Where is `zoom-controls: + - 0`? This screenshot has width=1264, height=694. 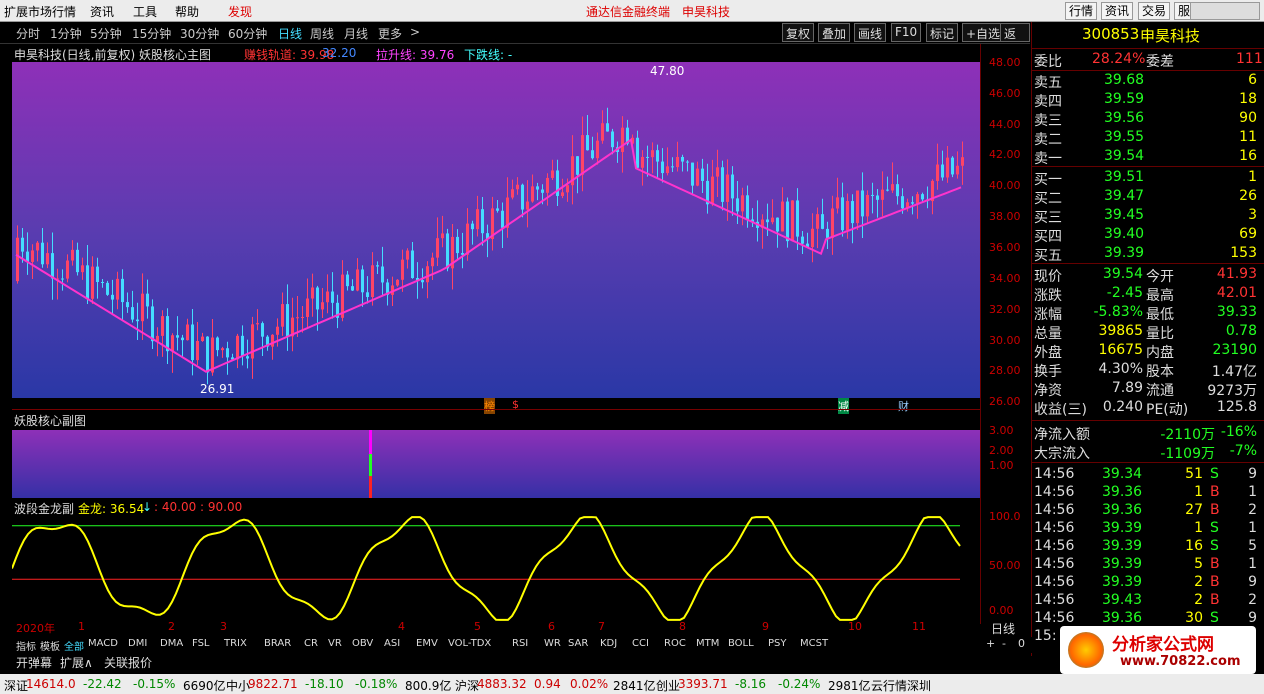 zoom-controls: + - 0 is located at coordinates (1008, 644).